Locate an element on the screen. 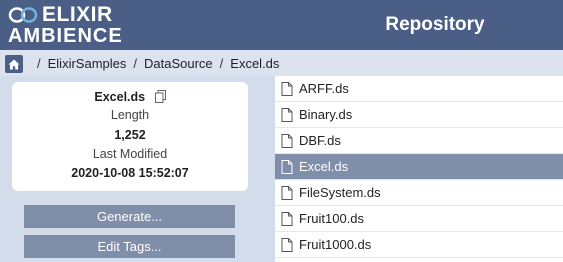  file-name: Excel.ds is located at coordinates (120, 97).